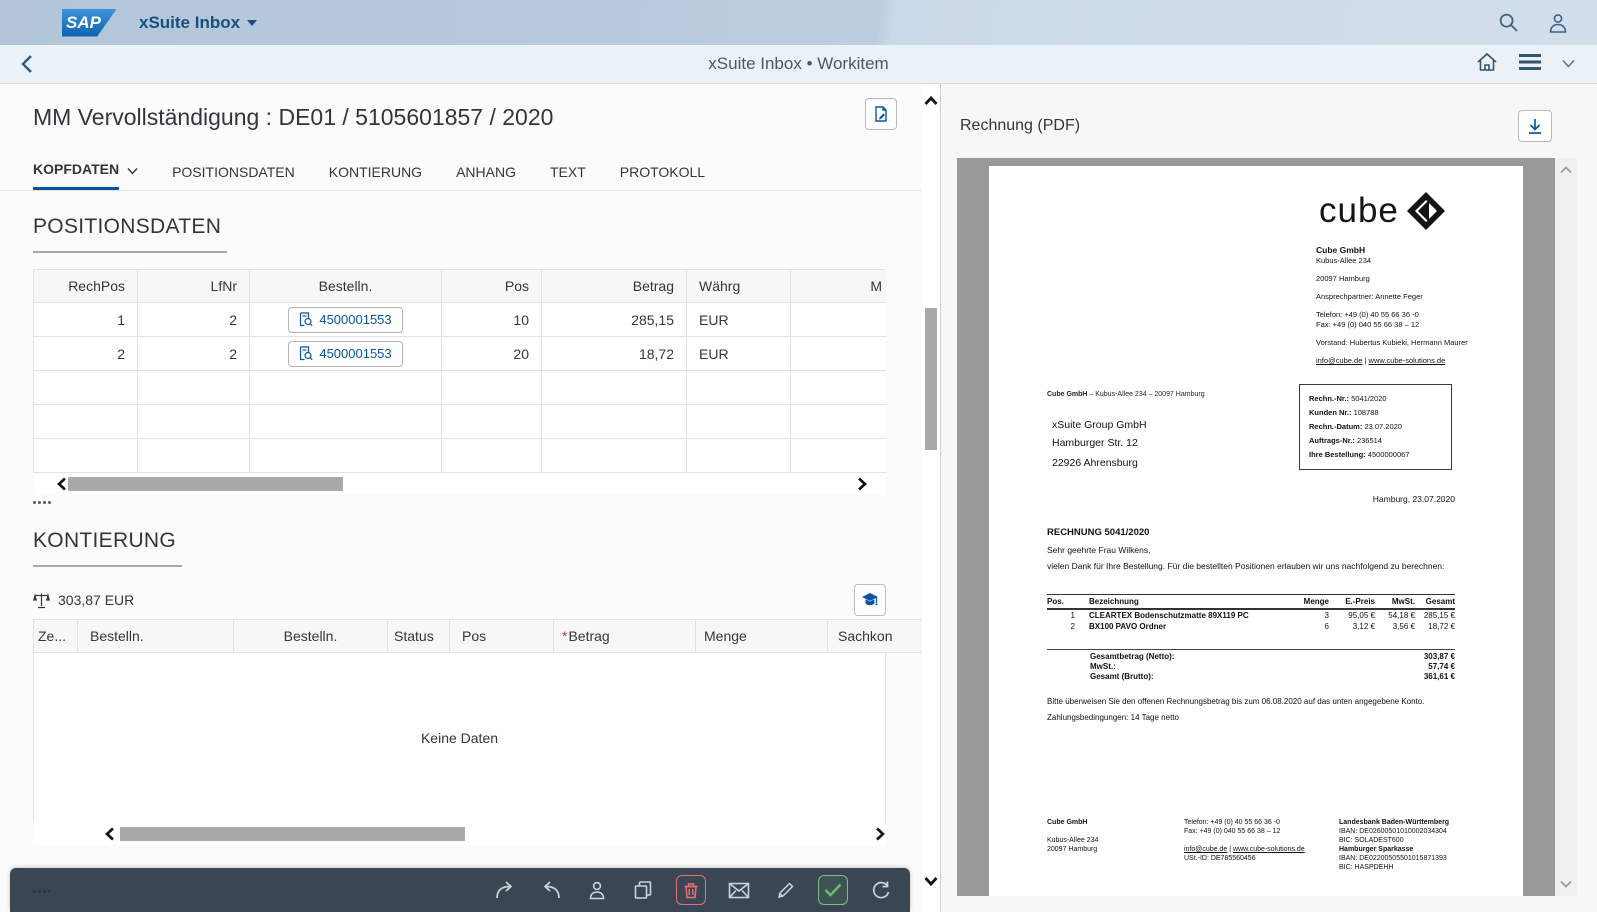 This screenshot has height=912, width=1597. I want to click on inv-col-mwst: MwSt., so click(1395, 602).